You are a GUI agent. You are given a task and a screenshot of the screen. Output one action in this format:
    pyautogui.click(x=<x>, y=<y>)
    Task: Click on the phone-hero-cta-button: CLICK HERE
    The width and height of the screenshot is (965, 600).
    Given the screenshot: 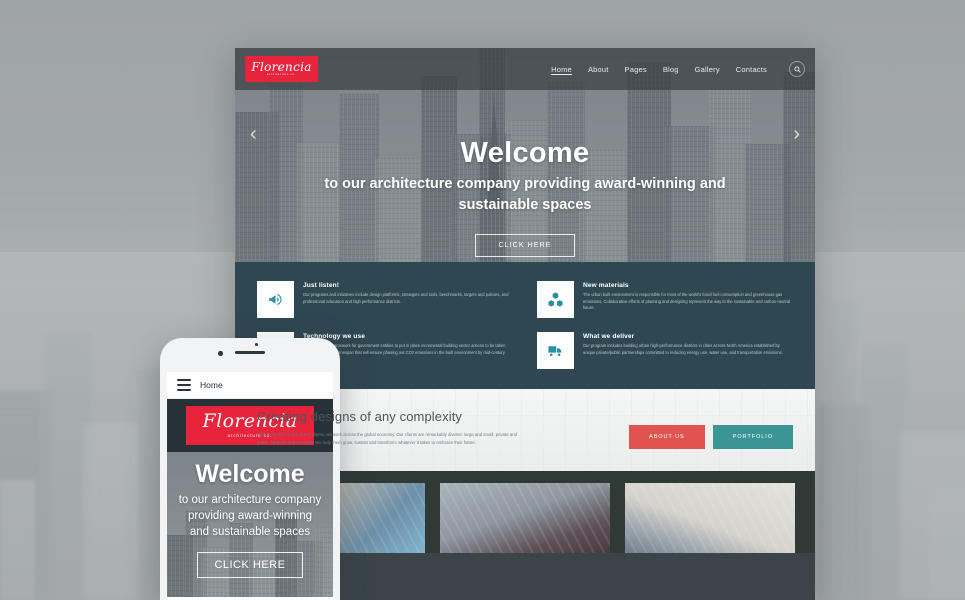 What is the action you would take?
    pyautogui.click(x=250, y=564)
    